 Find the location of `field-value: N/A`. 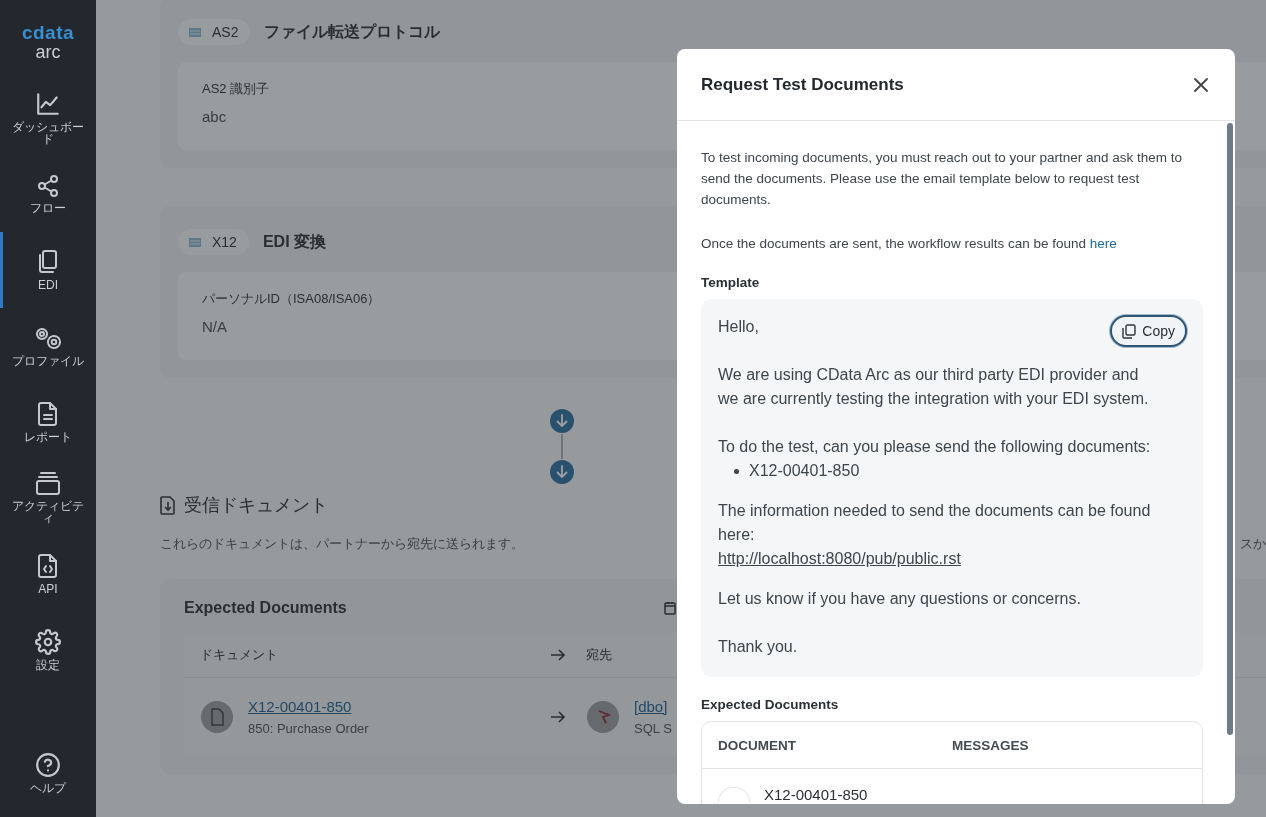

field-value: N/A is located at coordinates (214, 326).